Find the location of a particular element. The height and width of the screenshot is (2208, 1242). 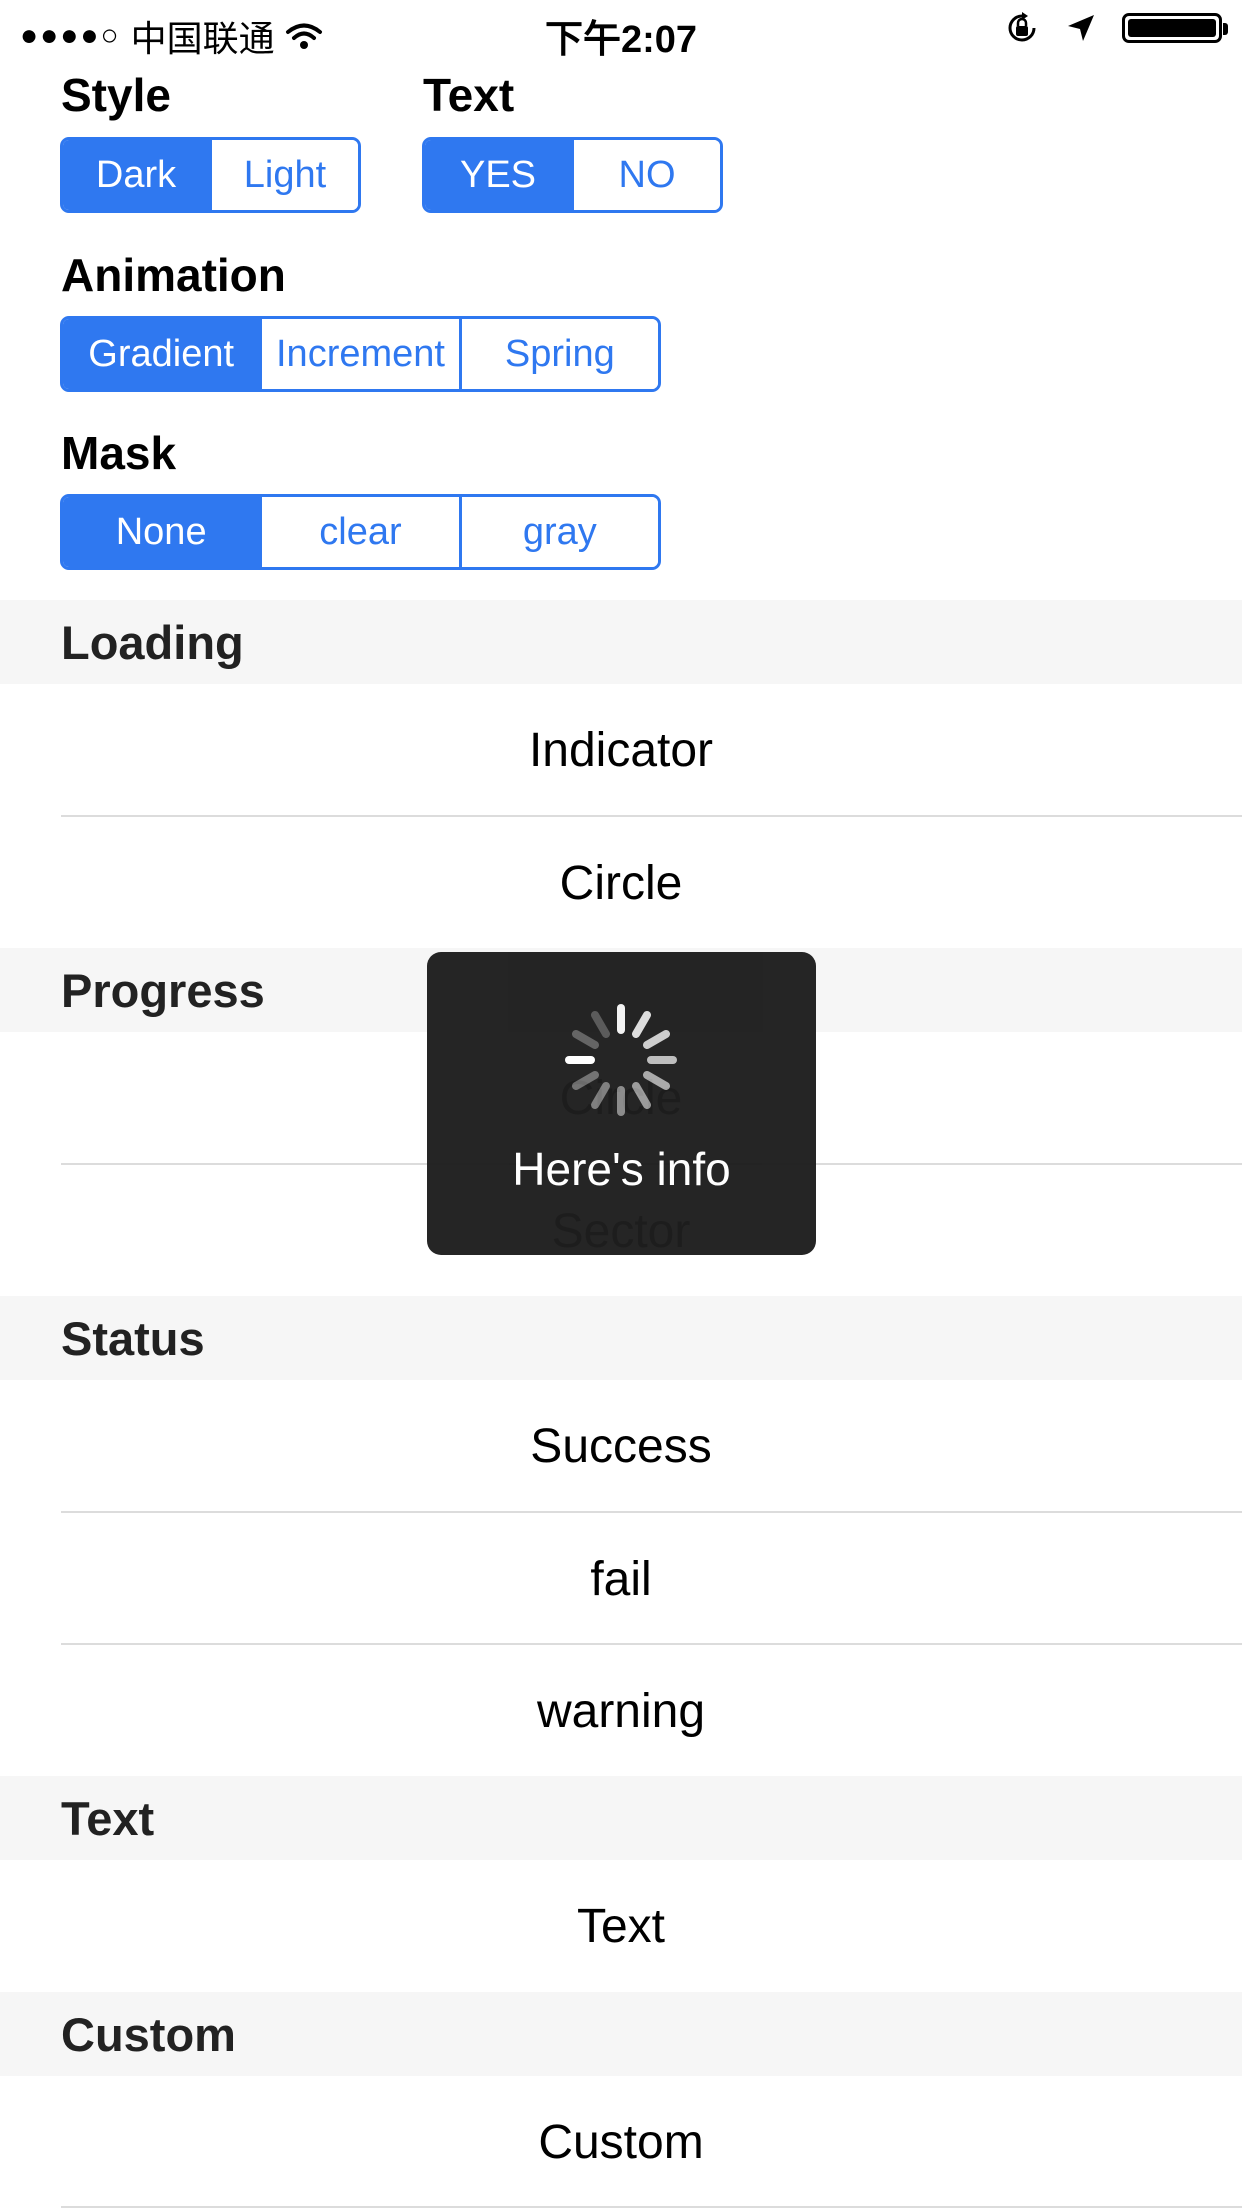

text-segment-no: NO is located at coordinates (647, 175).